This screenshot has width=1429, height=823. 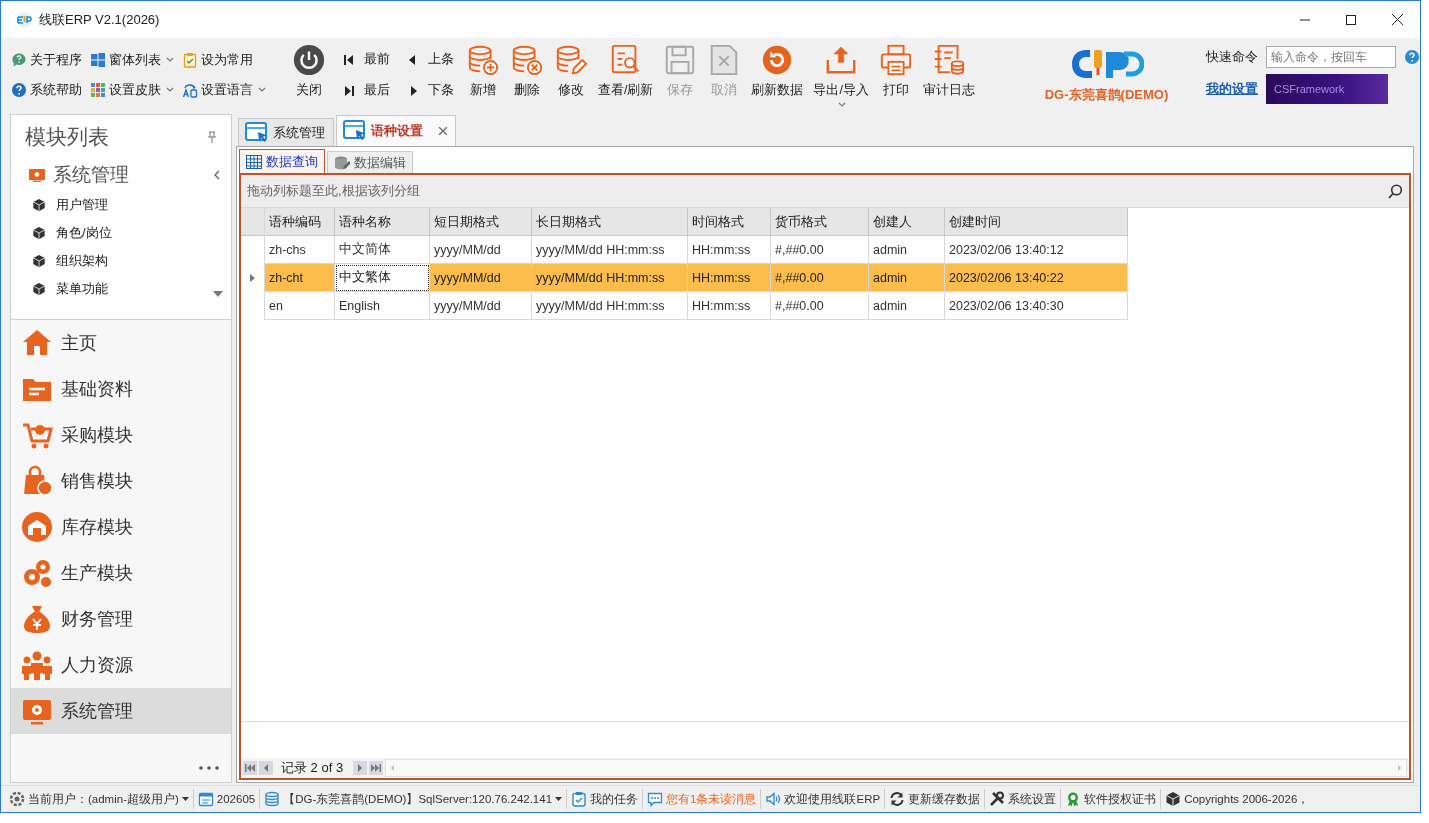 I want to click on maximize-icon, so click(x=1351, y=19).